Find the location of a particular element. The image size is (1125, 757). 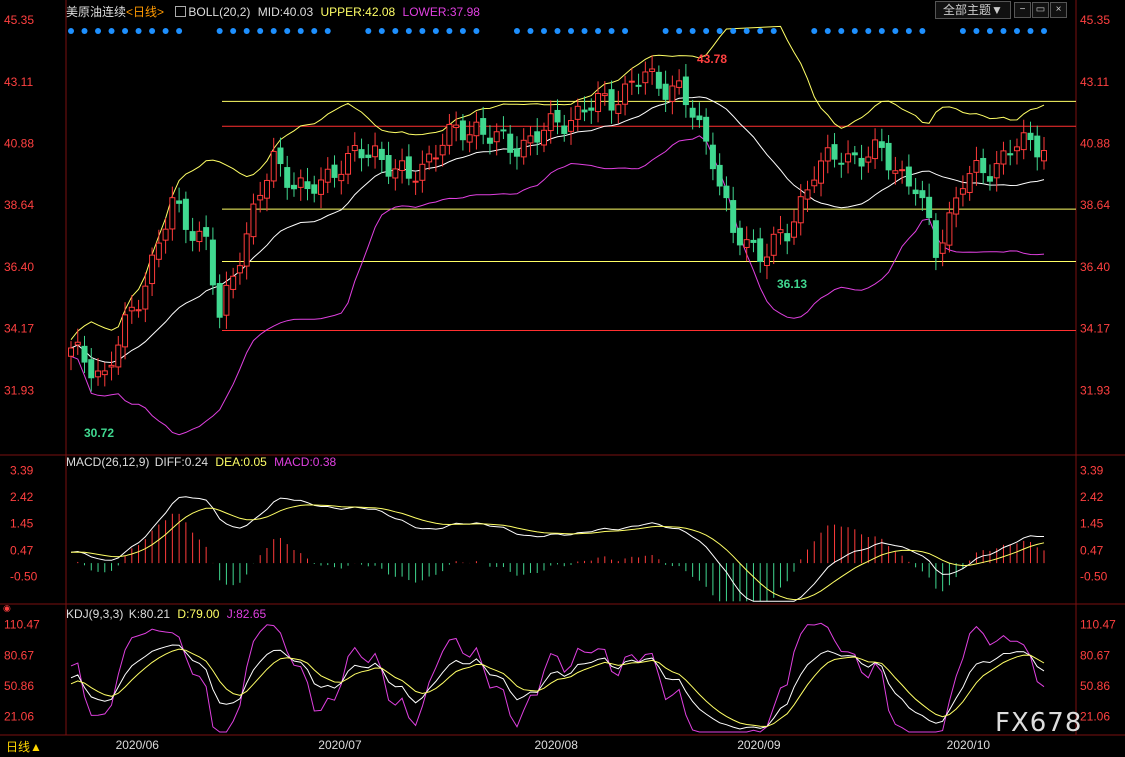

y-tick-label: 0.47 is located at coordinates (1092, 550).